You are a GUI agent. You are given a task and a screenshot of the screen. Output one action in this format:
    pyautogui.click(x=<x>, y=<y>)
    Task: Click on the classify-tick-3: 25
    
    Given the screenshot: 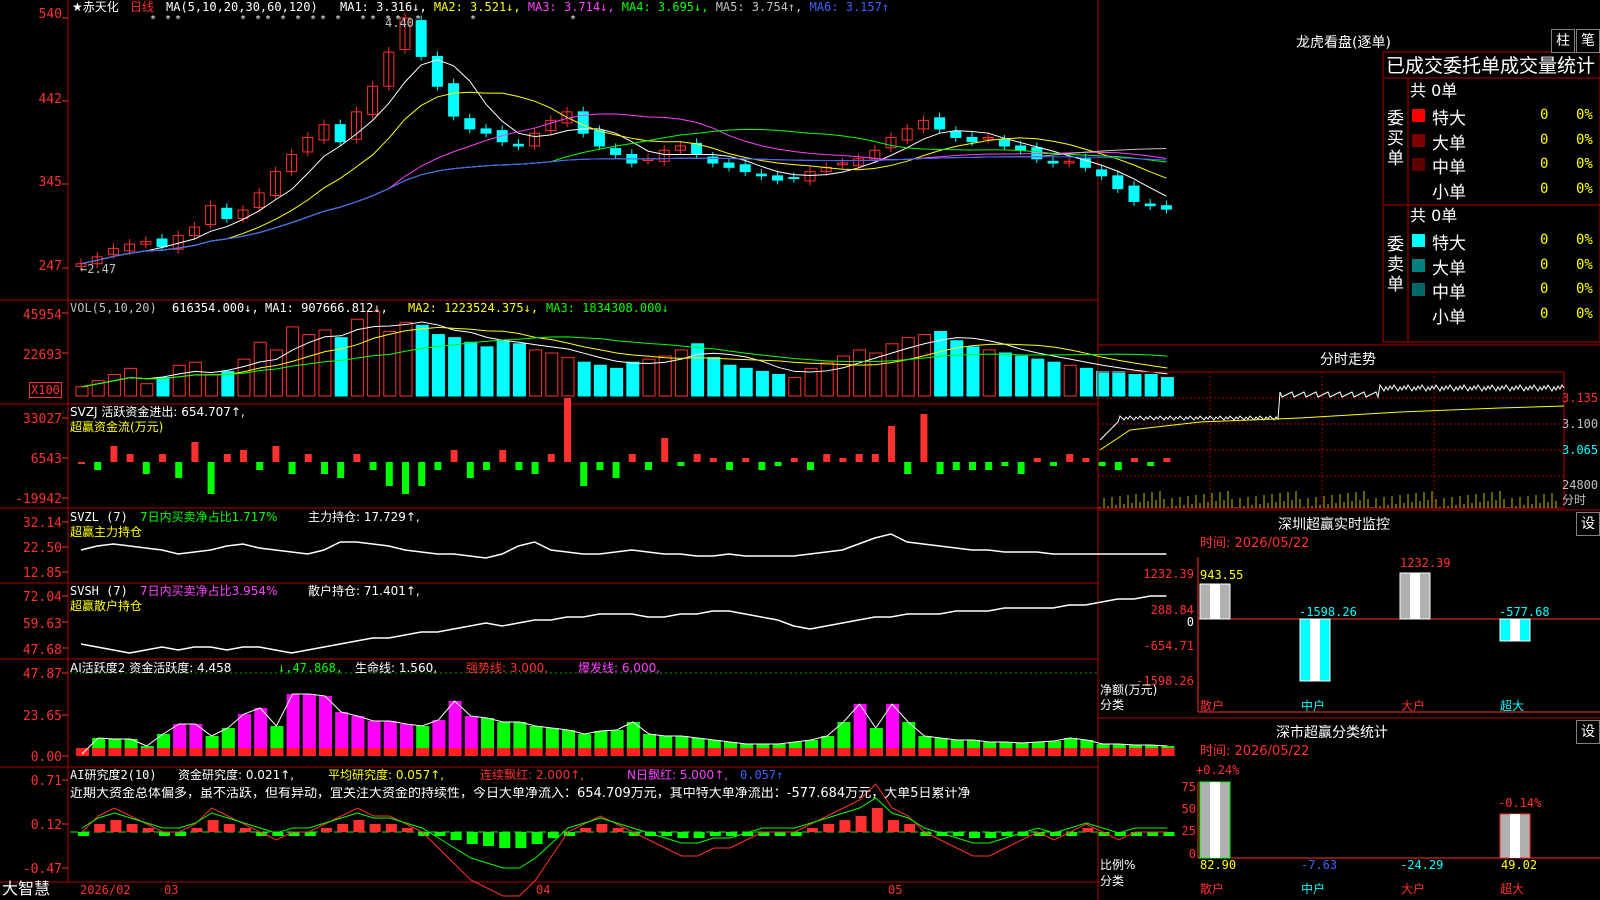 What is the action you would take?
    pyautogui.click(x=1188, y=831)
    